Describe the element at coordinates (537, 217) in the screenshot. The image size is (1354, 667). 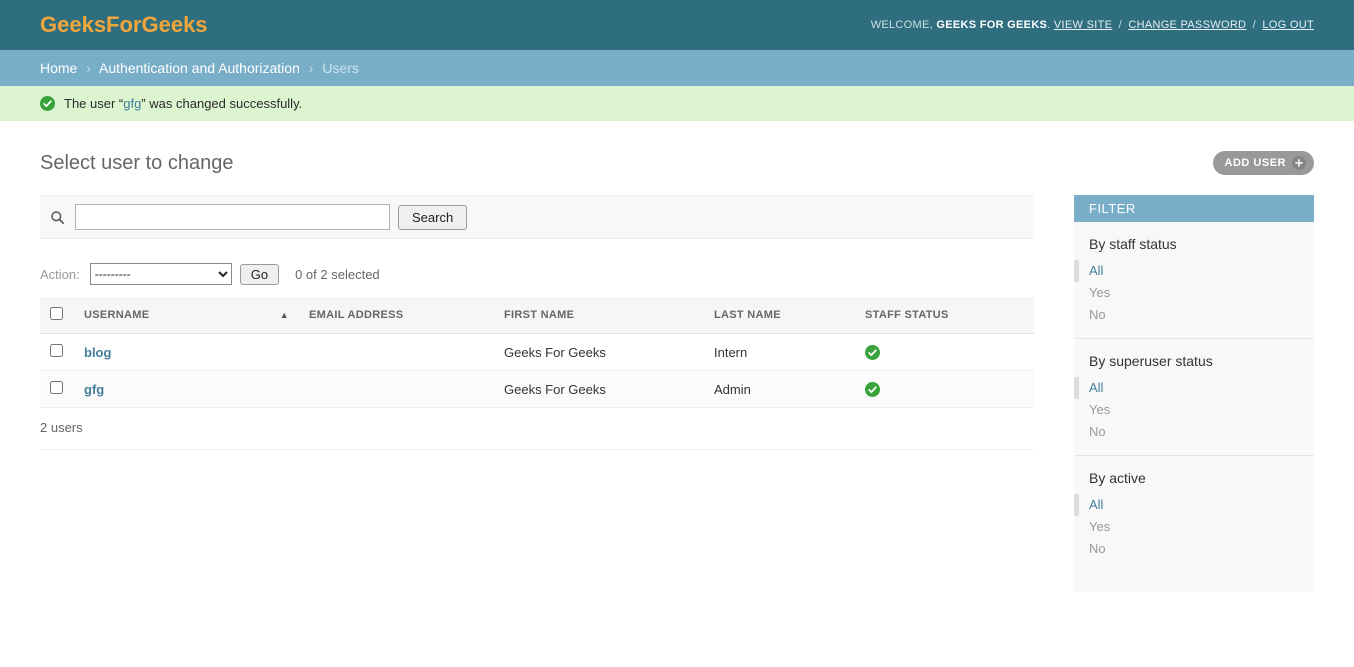
I see `search-toolbar: Search` at that location.